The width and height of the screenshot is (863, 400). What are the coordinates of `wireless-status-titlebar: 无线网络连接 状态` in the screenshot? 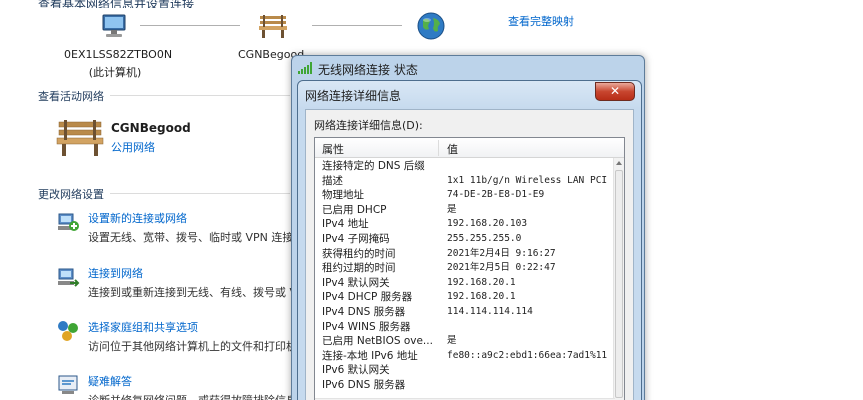 It's located at (448, 69).